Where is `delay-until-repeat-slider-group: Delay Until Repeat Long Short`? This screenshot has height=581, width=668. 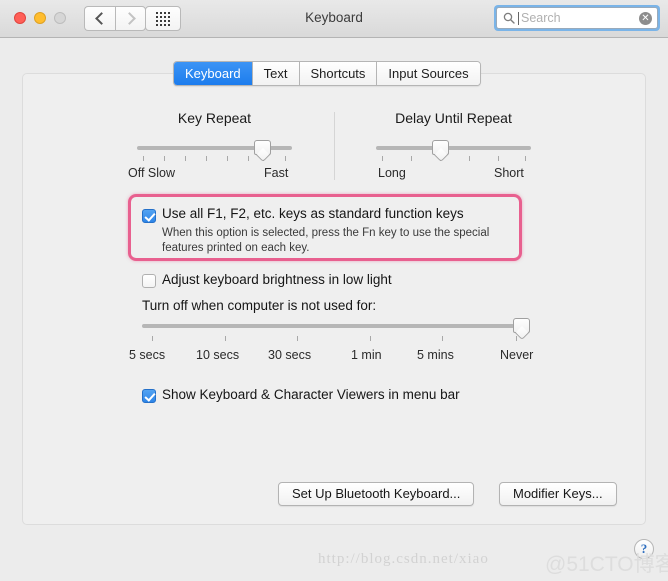 delay-until-repeat-slider-group: Delay Until Repeat Long Short is located at coordinates (453, 145).